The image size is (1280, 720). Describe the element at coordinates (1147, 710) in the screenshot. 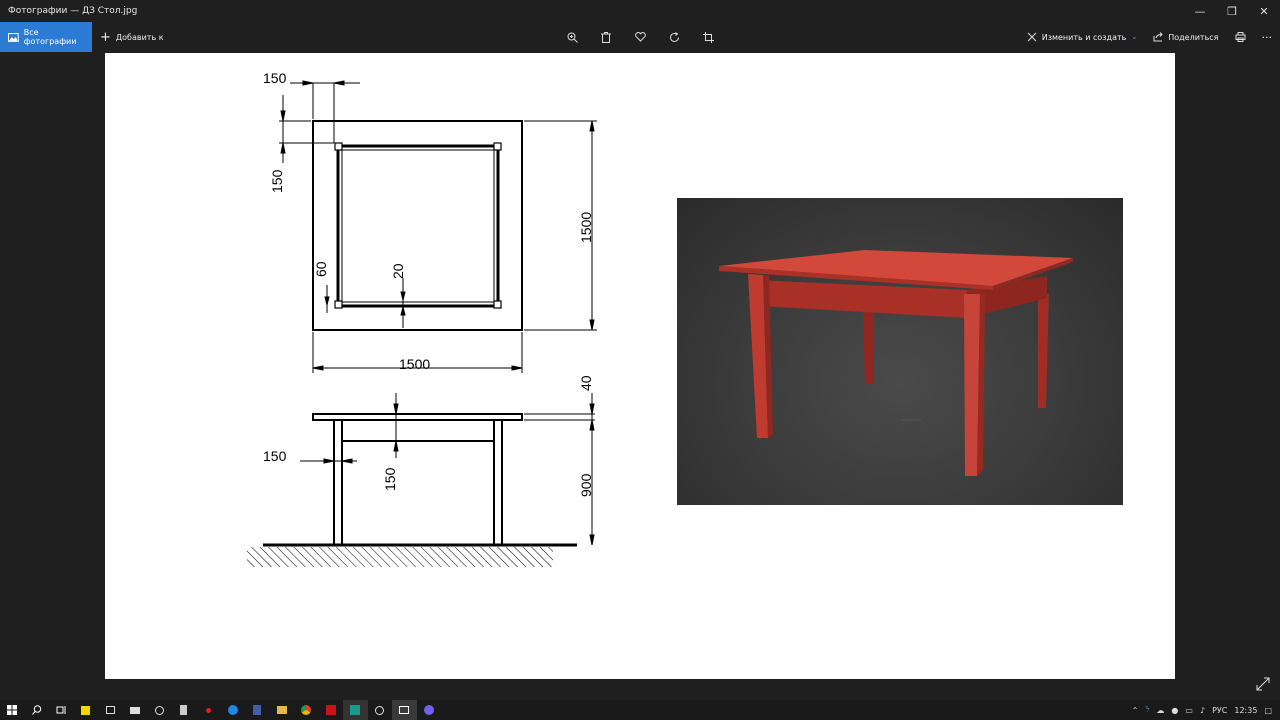

I see `bluetooth-icon: ᜢ` at that location.